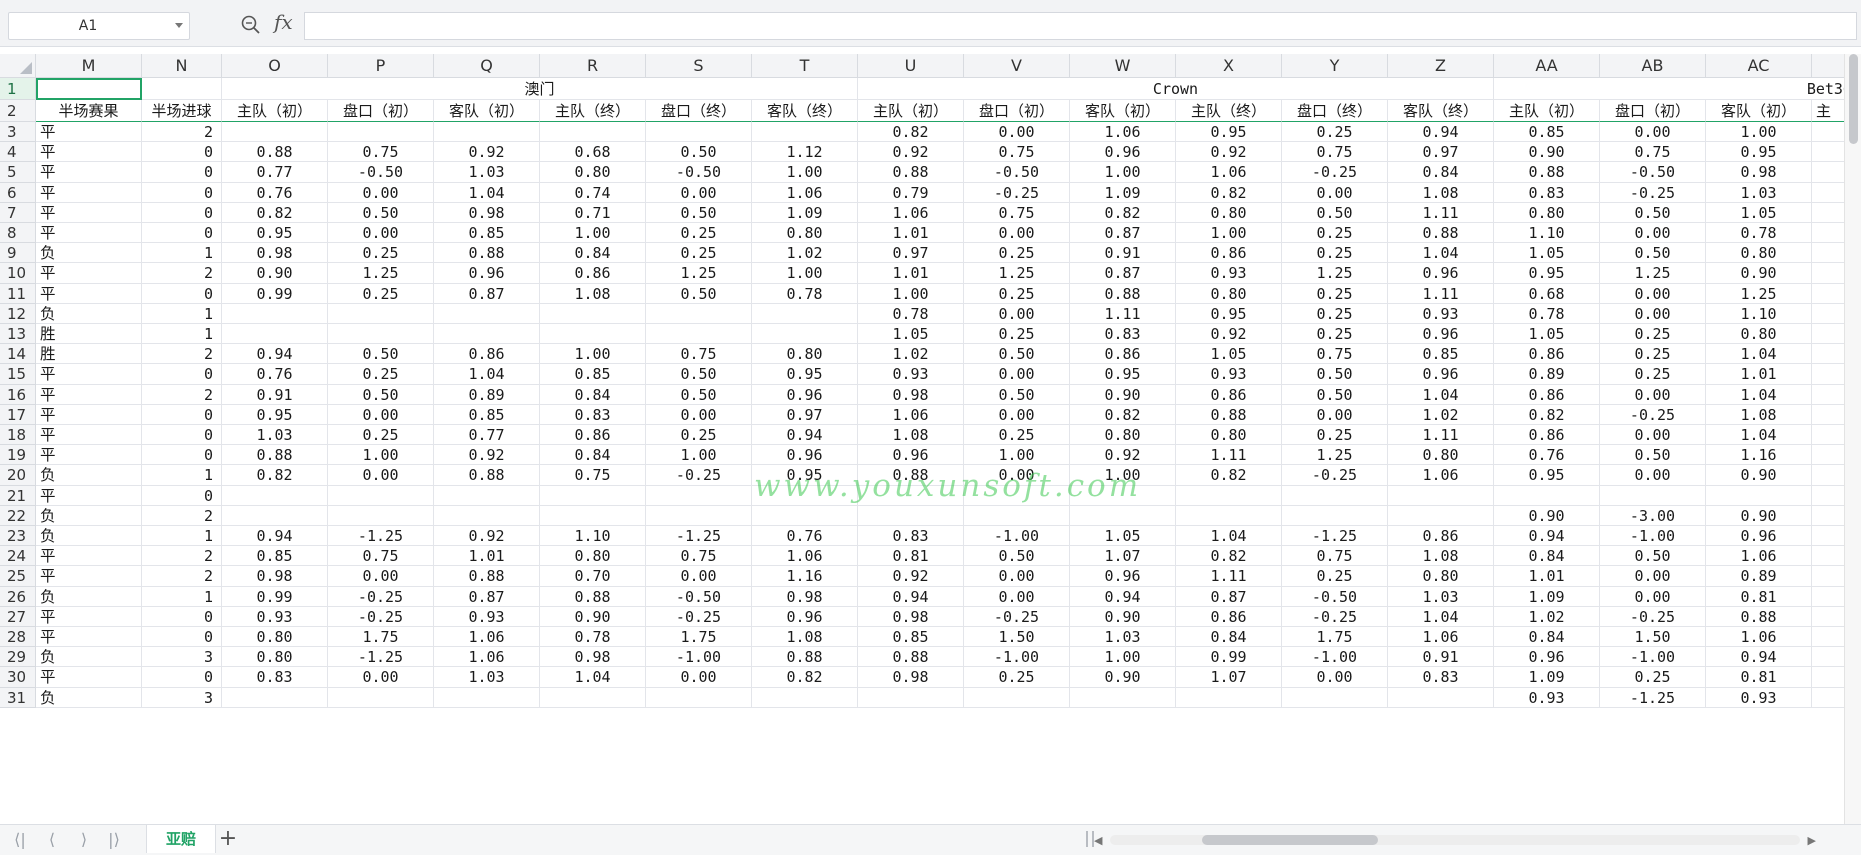  Describe the element at coordinates (182, 66) in the screenshot. I see `column-header-n: N` at that location.